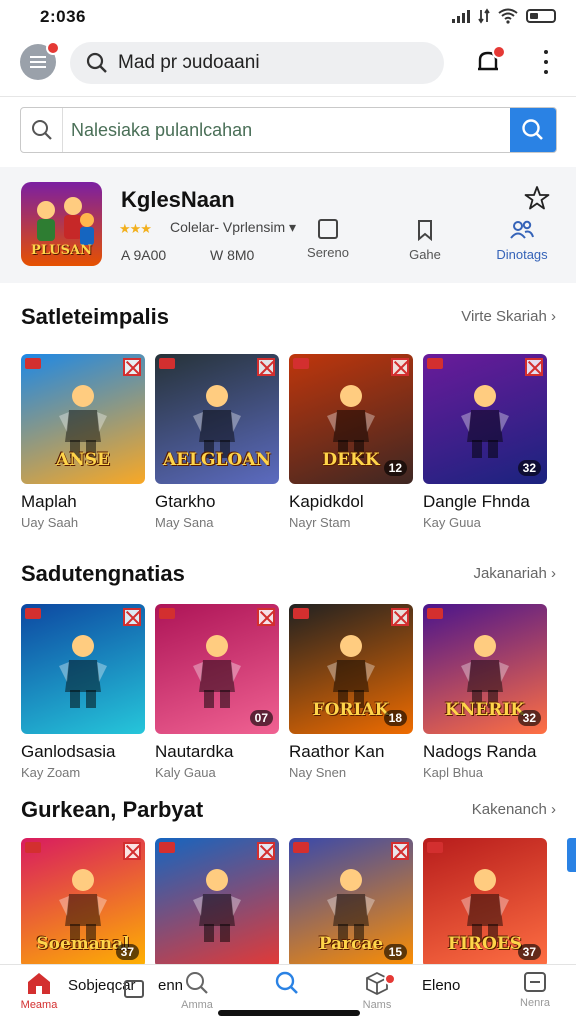  What do you see at coordinates (484, 16) in the screenshot?
I see `data-icon` at bounding box center [484, 16].